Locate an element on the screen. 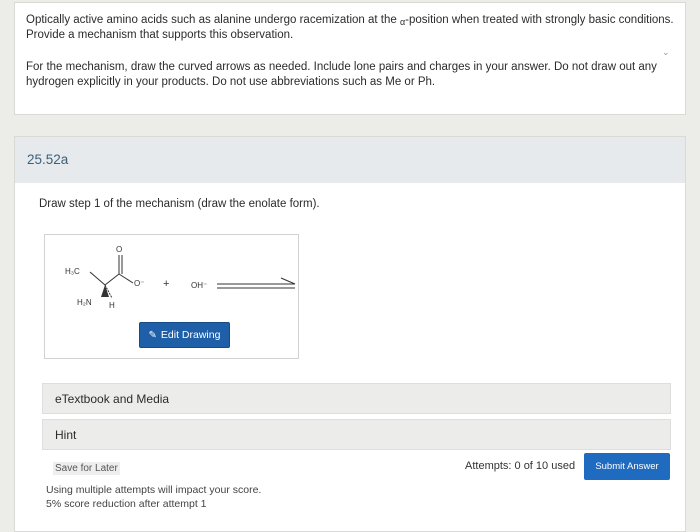  carboxylate-oxygen-label: O⁻ is located at coordinates (139, 283).